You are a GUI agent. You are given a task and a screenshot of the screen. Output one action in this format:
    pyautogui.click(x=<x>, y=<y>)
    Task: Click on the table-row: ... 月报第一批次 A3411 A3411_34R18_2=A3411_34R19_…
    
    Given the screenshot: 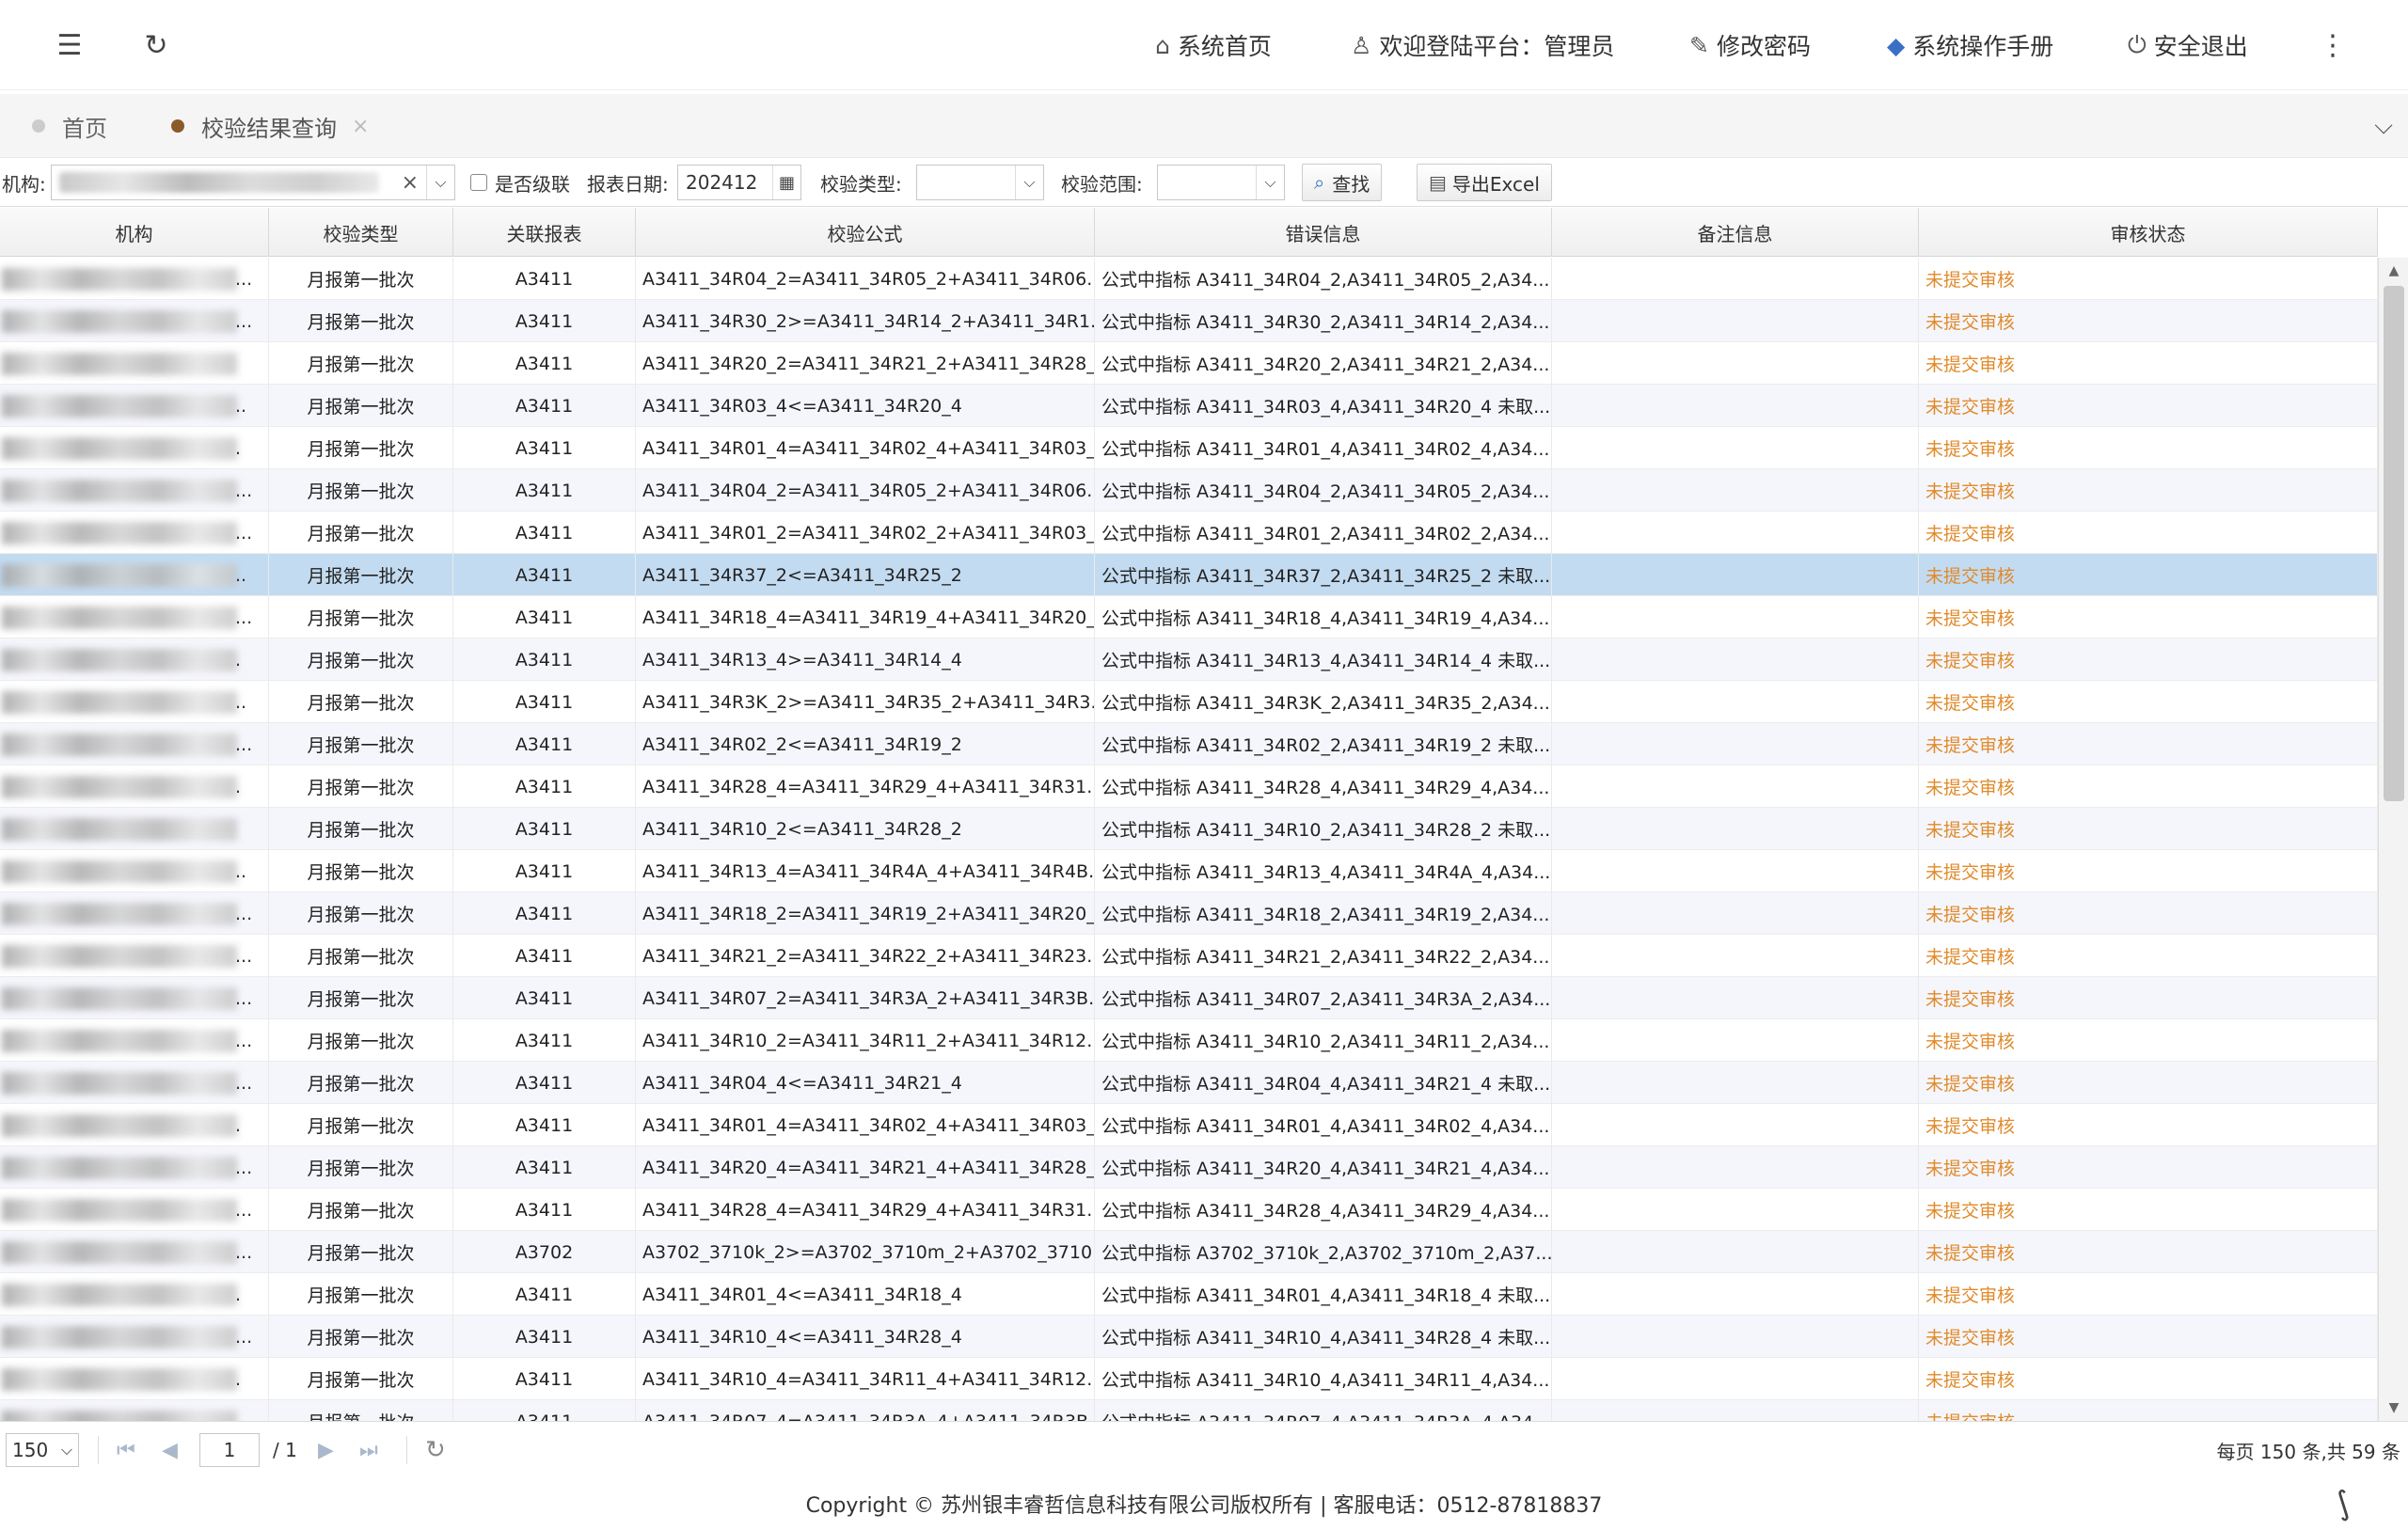 What is the action you would take?
    pyautogui.click(x=1189, y=913)
    